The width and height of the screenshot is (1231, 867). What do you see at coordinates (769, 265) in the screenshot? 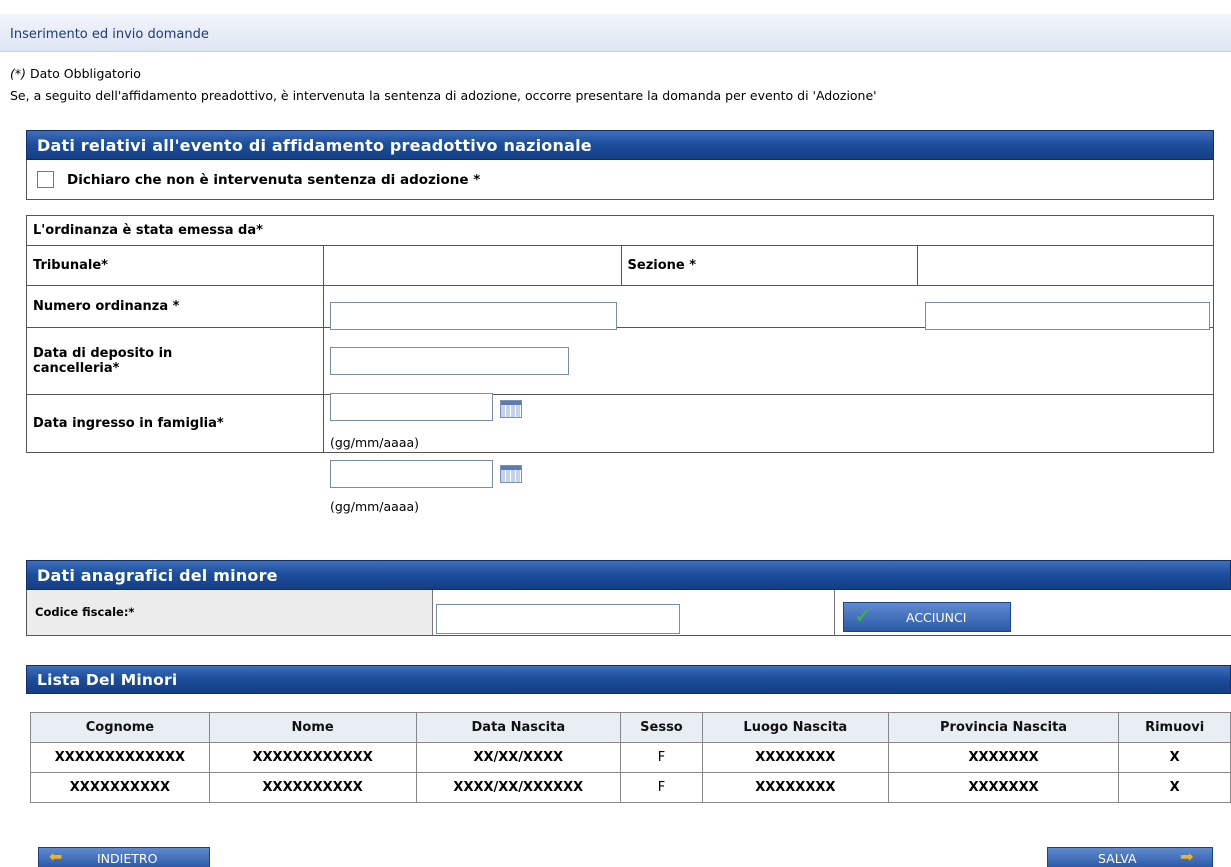
I see `sezione-label: Sezione *` at bounding box center [769, 265].